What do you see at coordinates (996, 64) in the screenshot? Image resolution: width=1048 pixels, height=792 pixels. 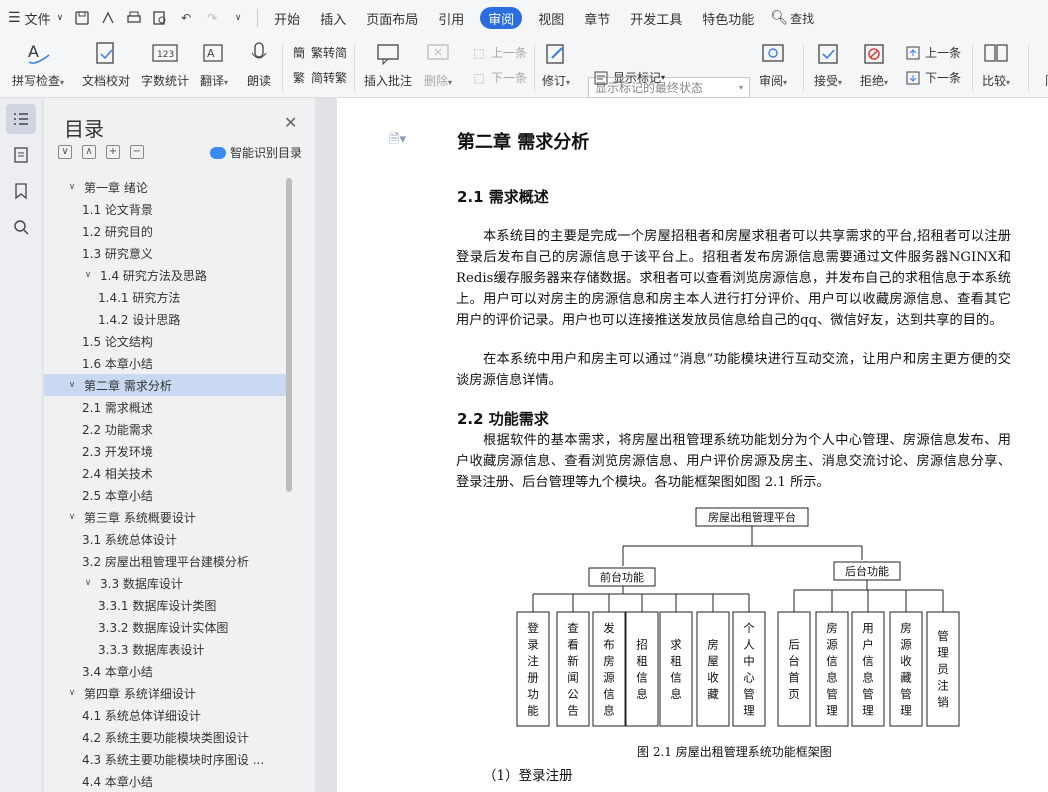 I see `compare-button: 比较▾` at bounding box center [996, 64].